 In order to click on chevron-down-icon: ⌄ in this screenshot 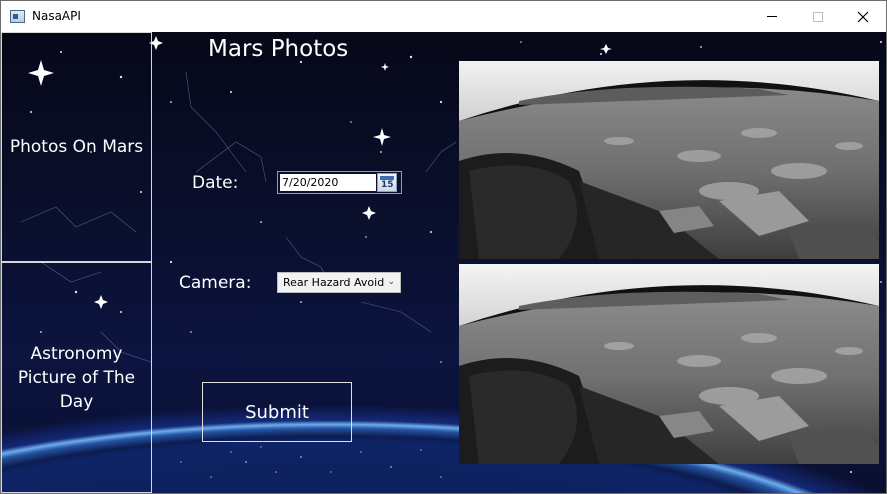, I will do `click(391, 282)`.